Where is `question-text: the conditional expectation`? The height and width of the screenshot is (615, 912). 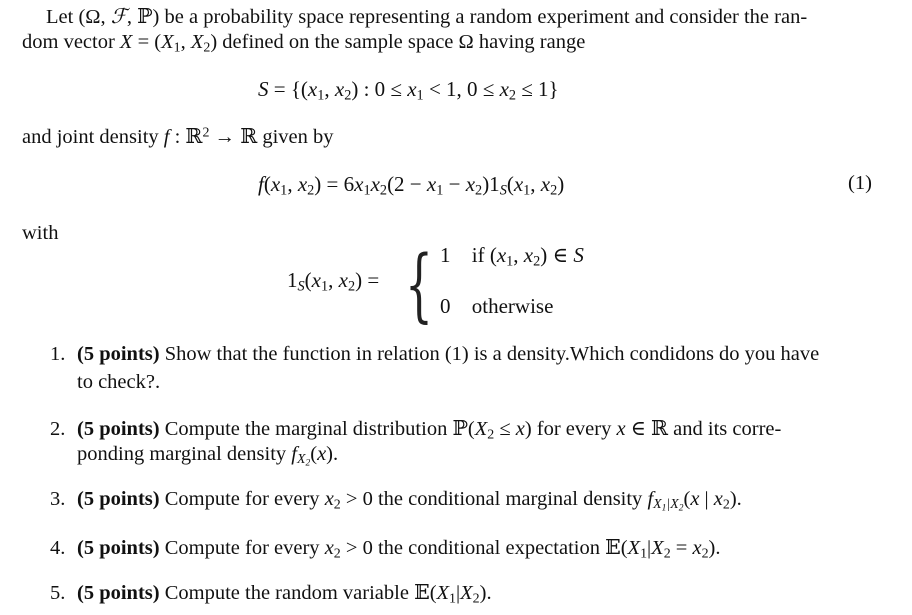 question-text: the conditional expectation is located at coordinates (489, 548).